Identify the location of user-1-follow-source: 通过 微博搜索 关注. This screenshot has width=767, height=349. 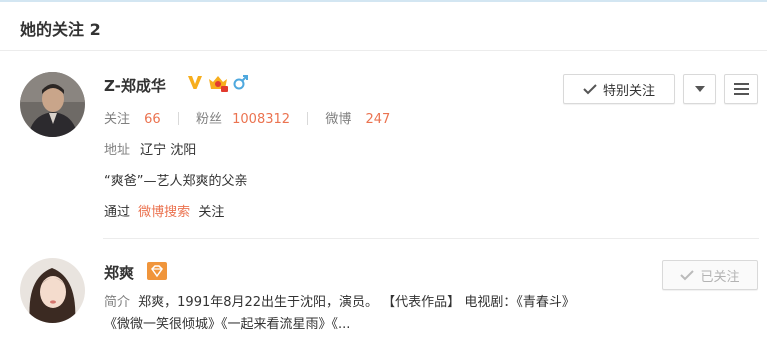
(164, 210).